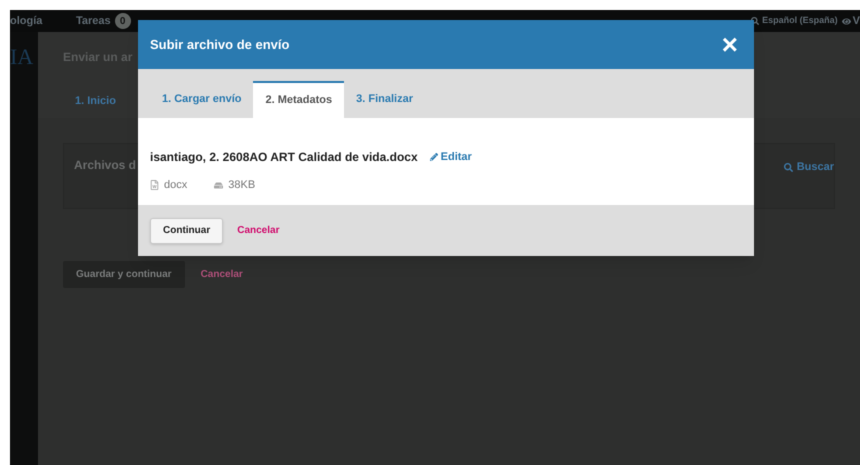 This screenshot has height=465, width=860. Describe the element at coordinates (154, 185) in the screenshot. I see `document-icon` at that location.